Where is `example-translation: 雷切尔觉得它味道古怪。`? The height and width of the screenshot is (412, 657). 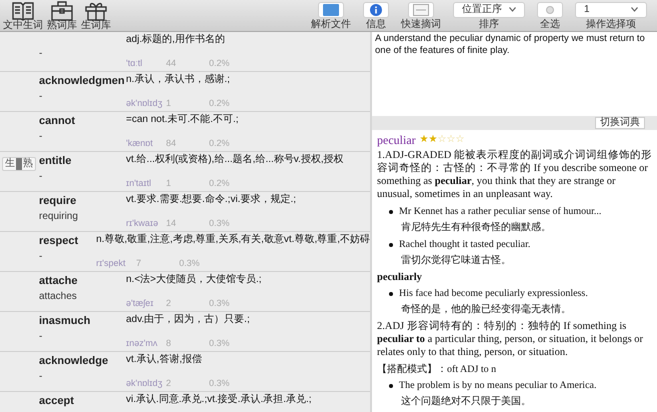 example-translation: 雷切尔觉得它味道古怪。 is located at coordinates (456, 260).